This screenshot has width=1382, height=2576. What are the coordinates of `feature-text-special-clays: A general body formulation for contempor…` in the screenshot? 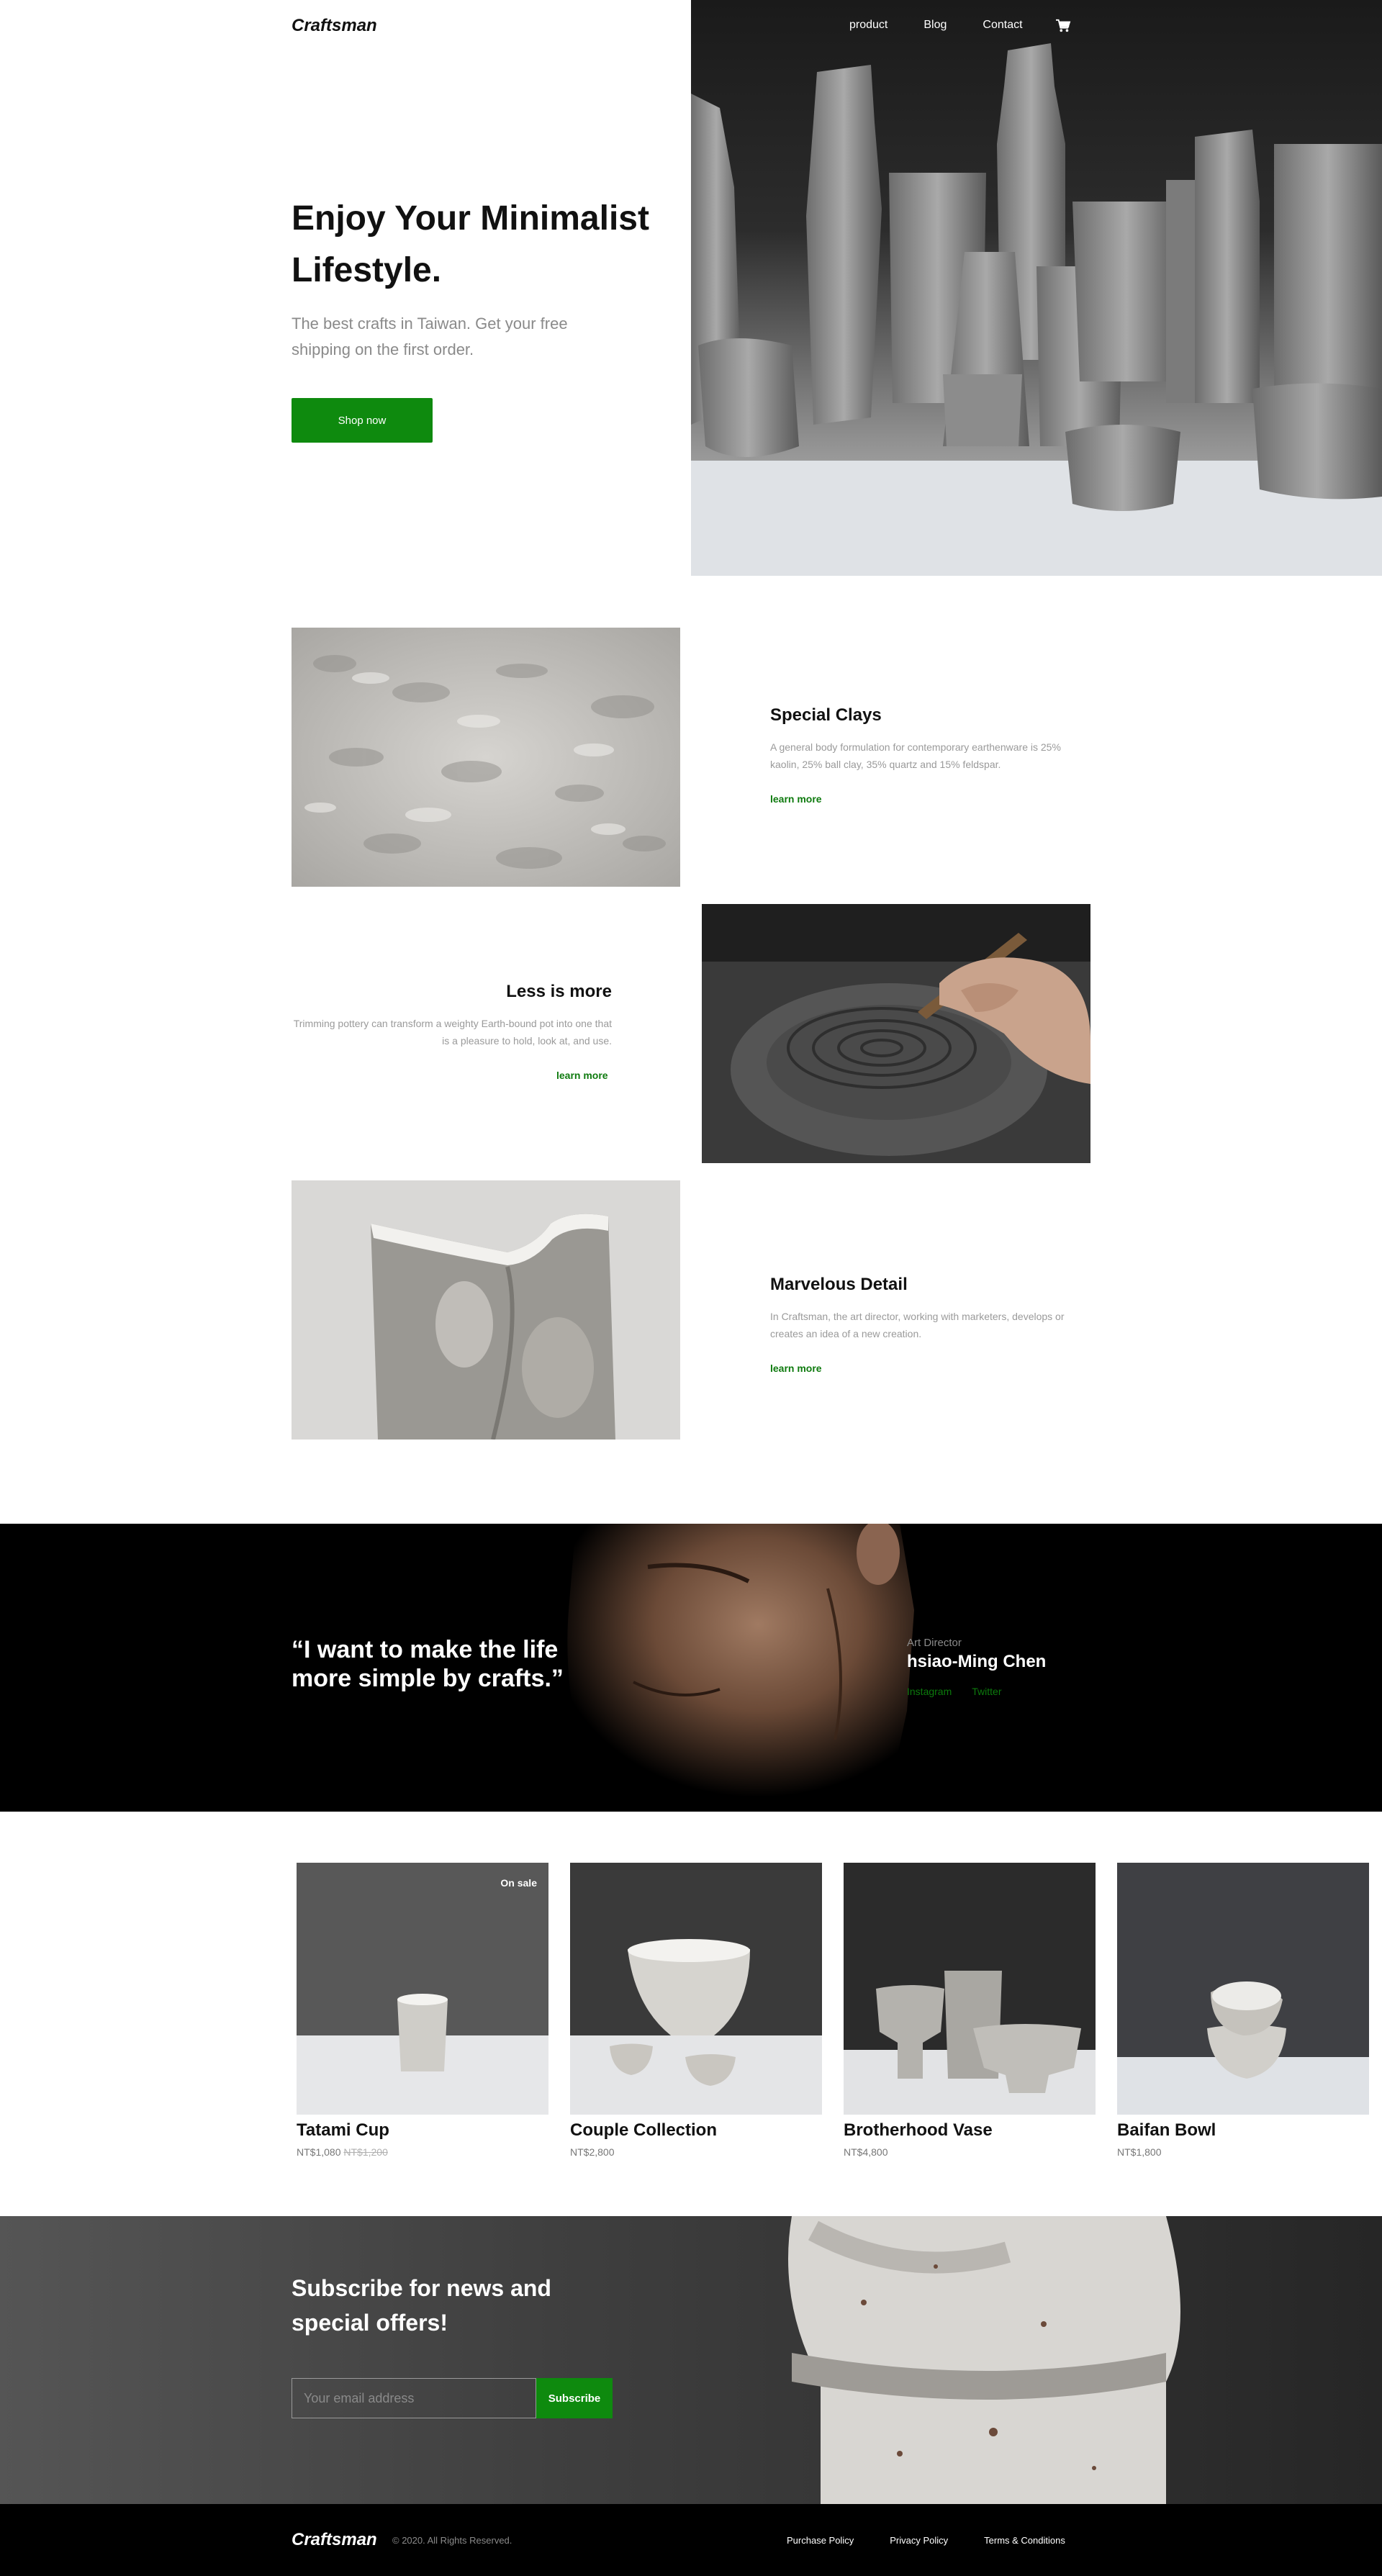 It's located at (915, 755).